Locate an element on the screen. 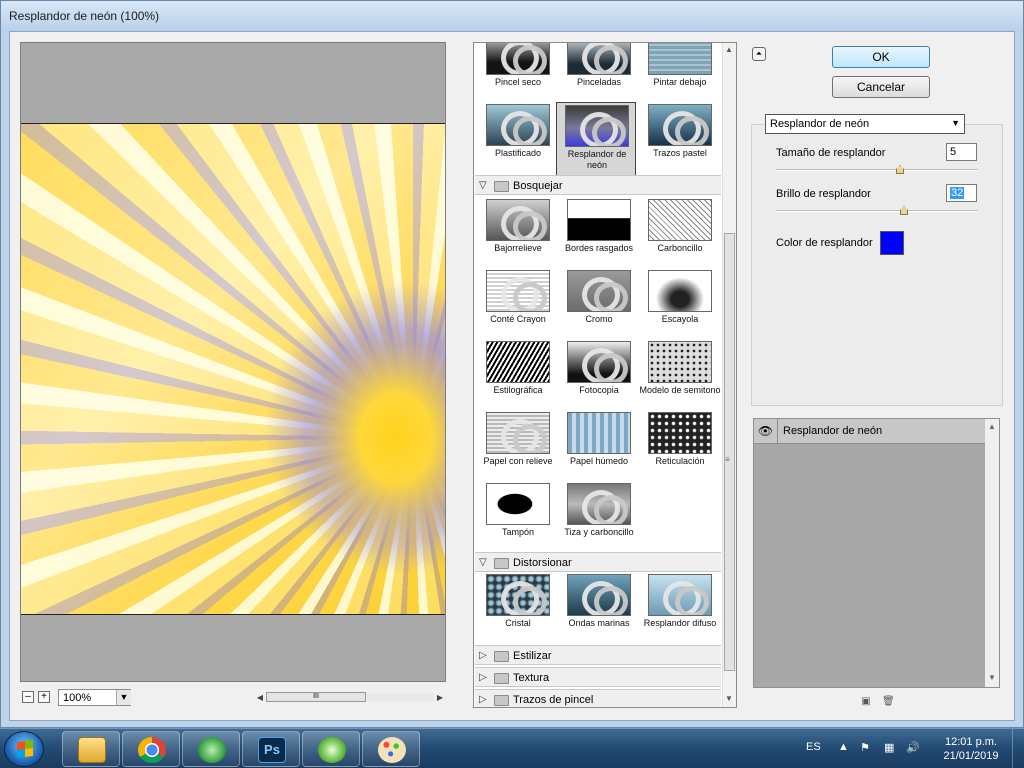 This screenshot has height=768, width=1024. filter-thumb-resplandor-difuso: Resplandor difuso is located at coordinates (680, 607).